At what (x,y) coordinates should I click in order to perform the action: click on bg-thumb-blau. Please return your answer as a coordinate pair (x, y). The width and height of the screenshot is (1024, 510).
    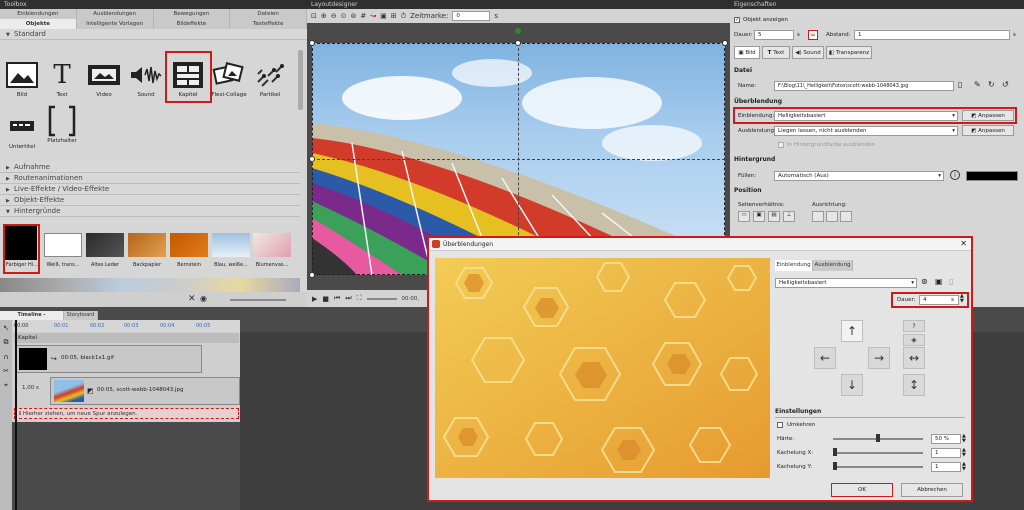
    Looking at the image, I should click on (231, 245).